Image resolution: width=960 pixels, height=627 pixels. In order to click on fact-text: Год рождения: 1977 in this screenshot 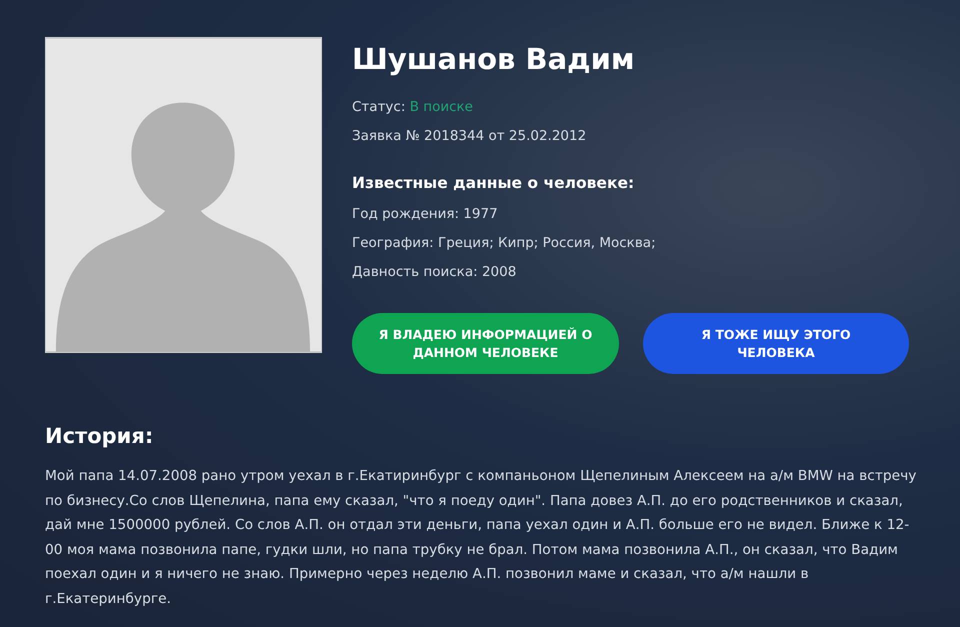, I will do `click(425, 214)`.